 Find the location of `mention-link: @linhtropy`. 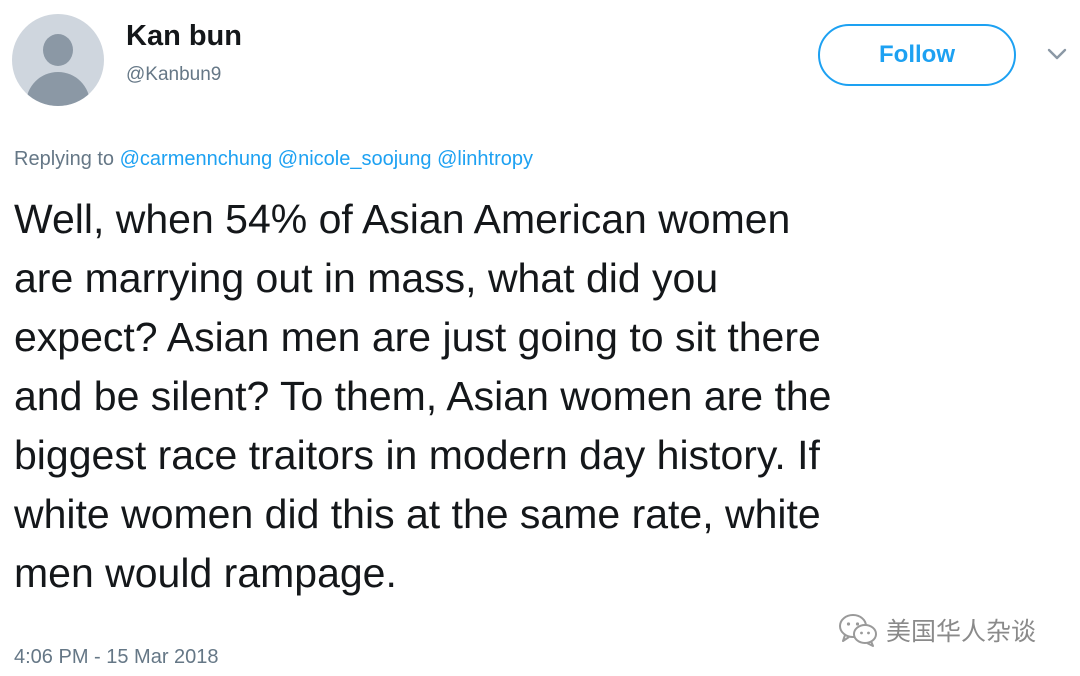

mention-link: @linhtropy is located at coordinates (485, 159).